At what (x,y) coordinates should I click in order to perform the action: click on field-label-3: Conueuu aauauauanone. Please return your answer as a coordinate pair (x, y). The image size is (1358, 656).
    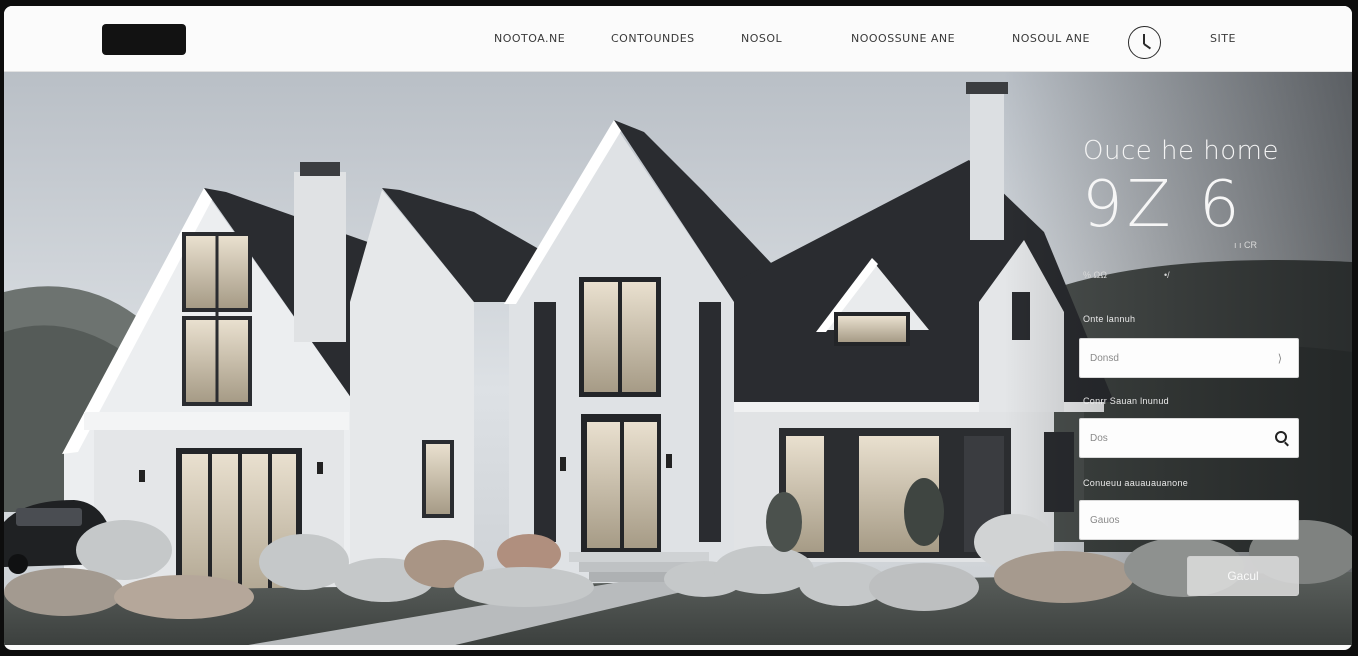
    Looking at the image, I should click on (1136, 483).